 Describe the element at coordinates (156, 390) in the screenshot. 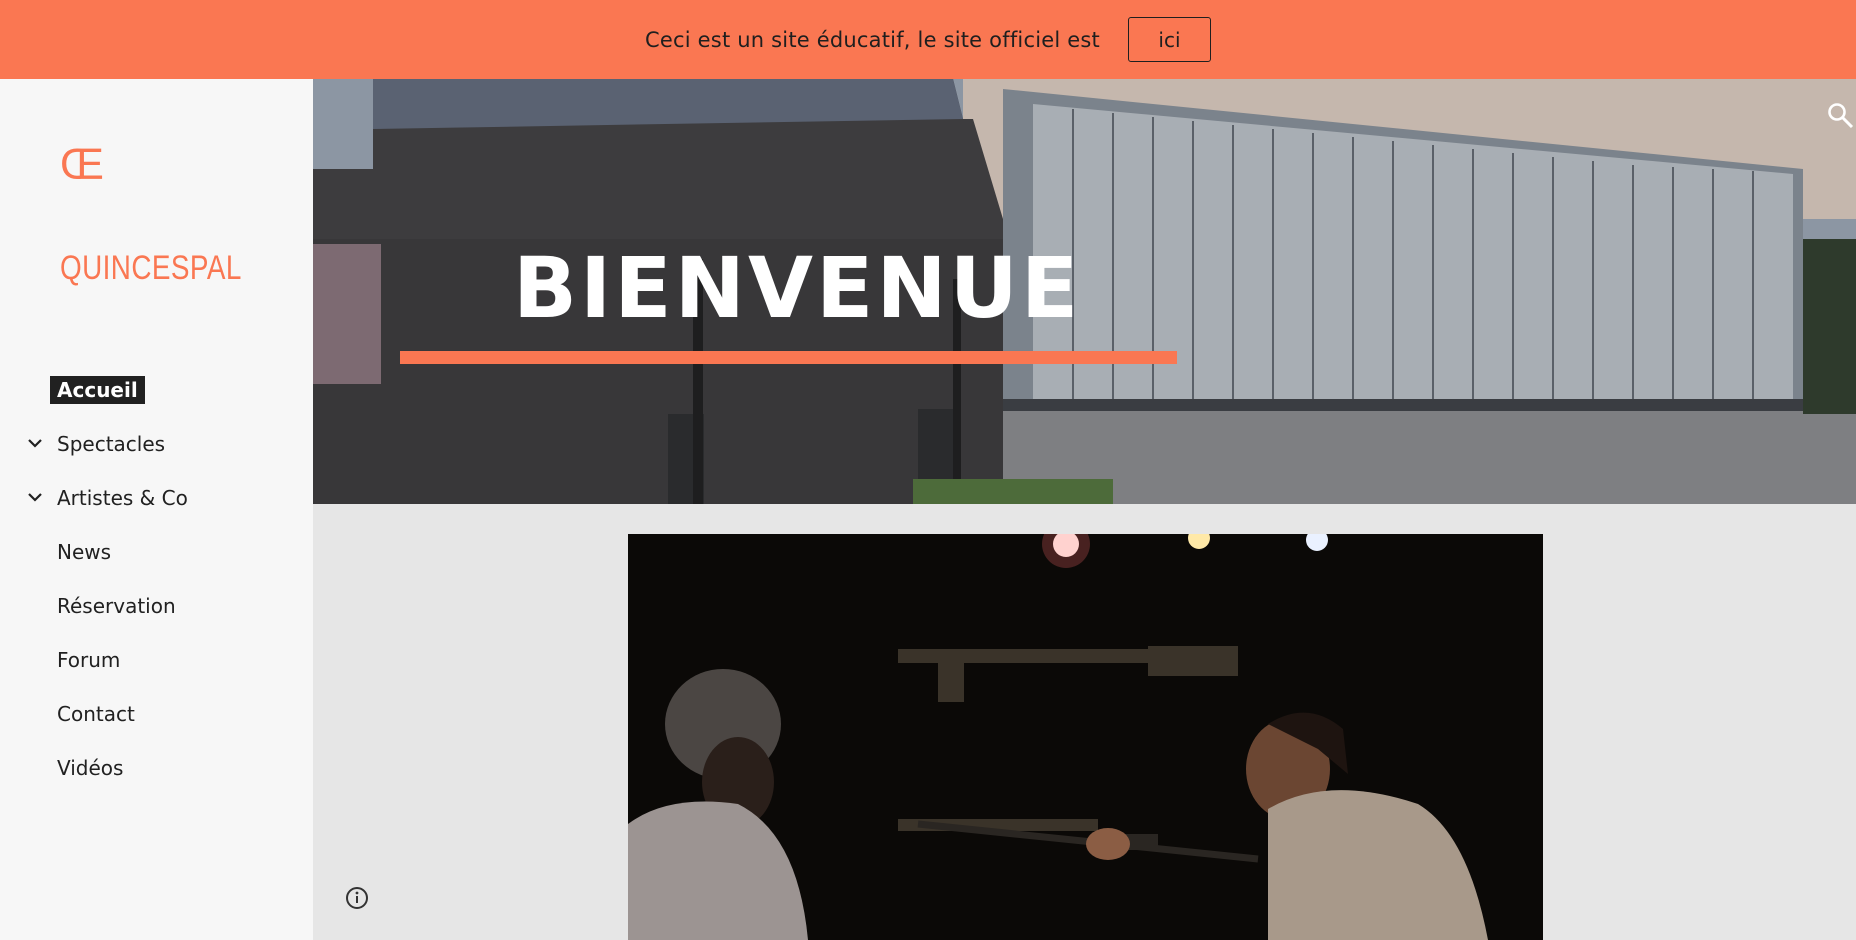

I see `nav-item-accueil: Accueil` at that location.